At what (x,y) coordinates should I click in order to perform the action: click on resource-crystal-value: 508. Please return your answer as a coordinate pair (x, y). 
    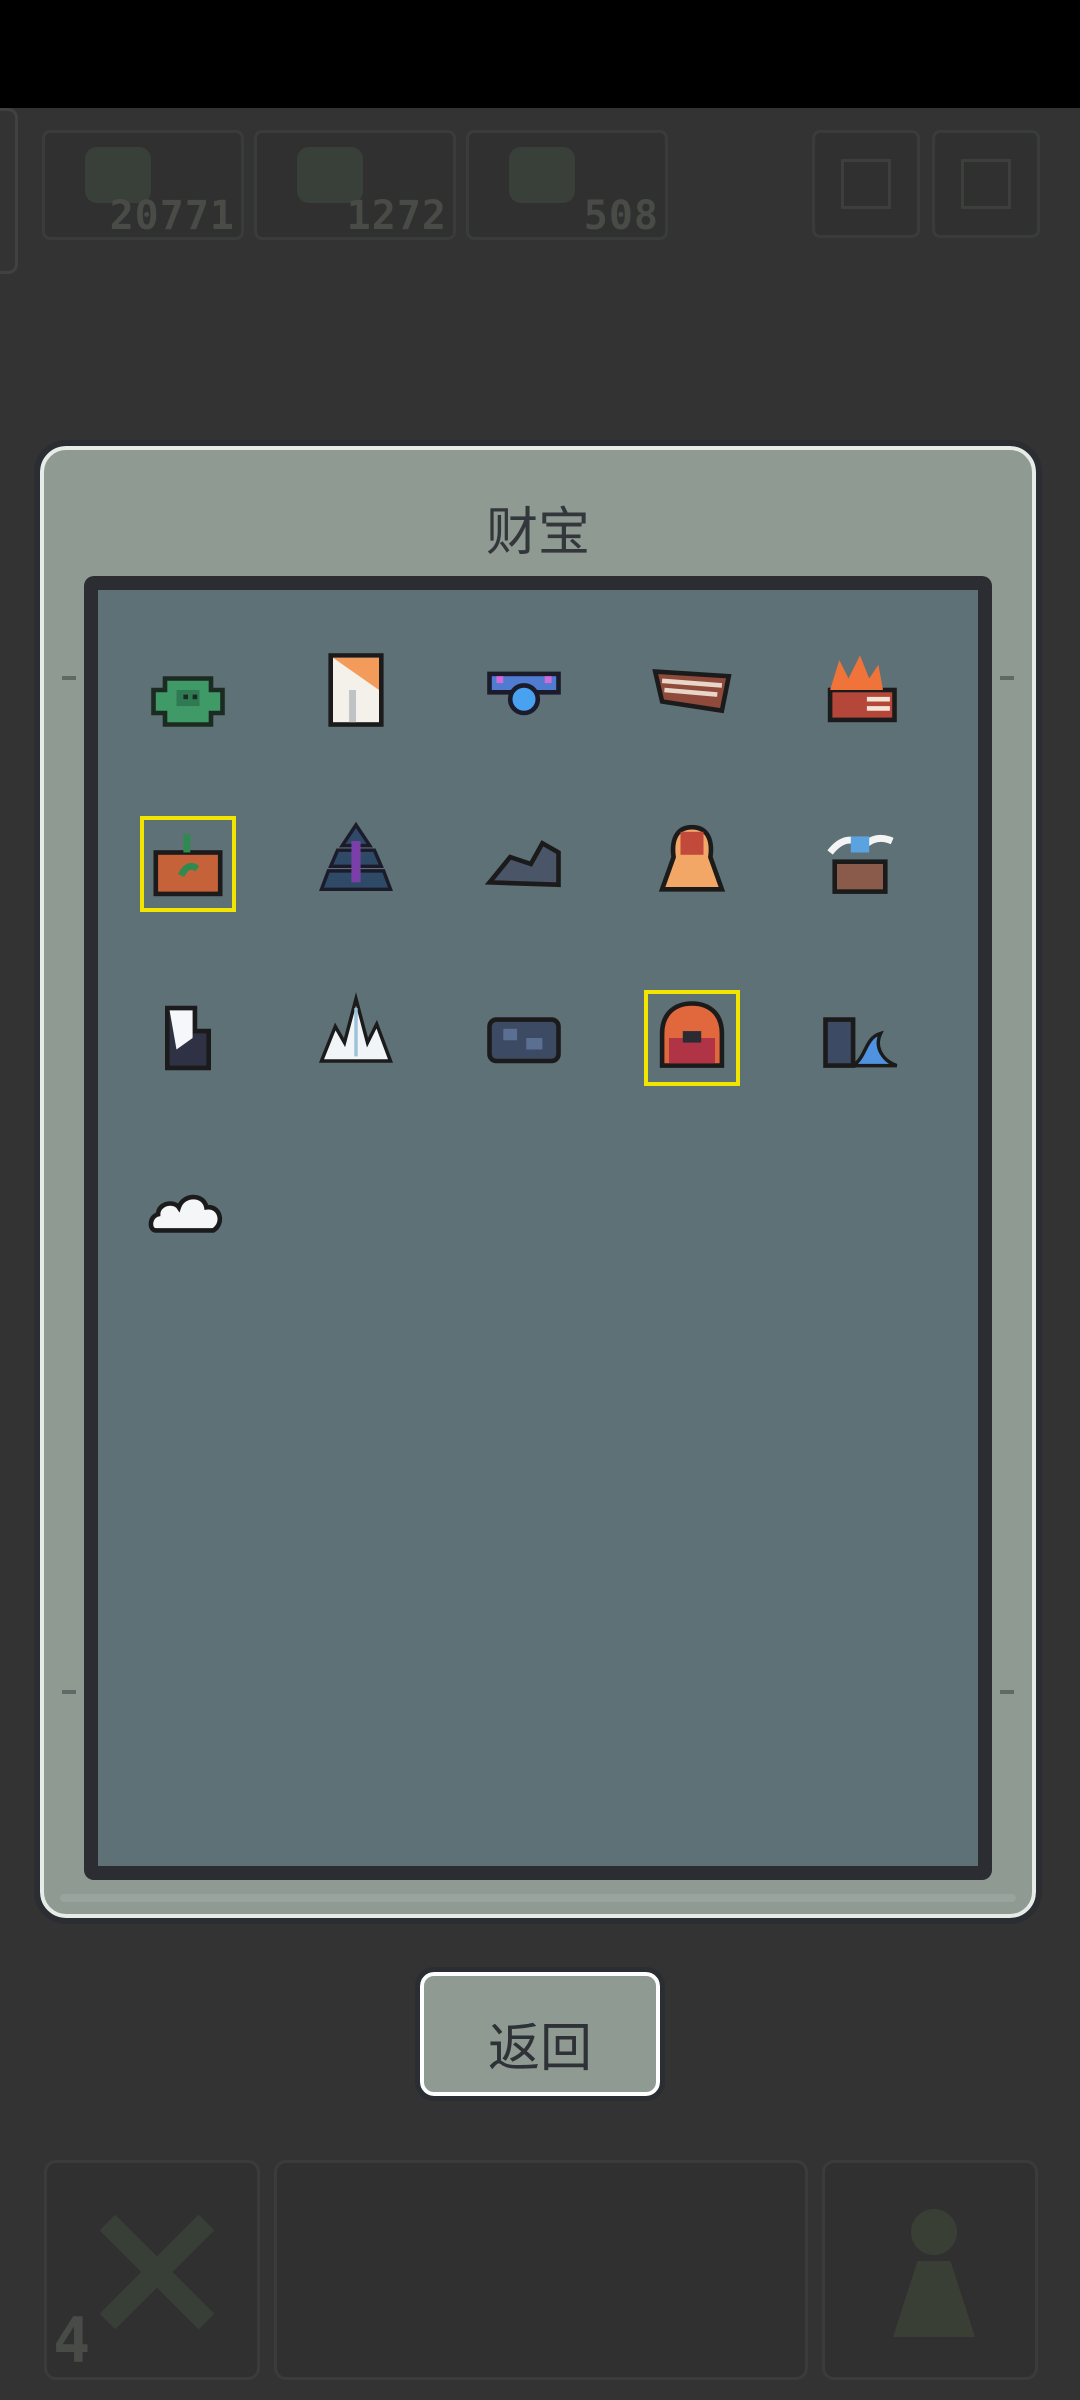
    Looking at the image, I should click on (621, 216).